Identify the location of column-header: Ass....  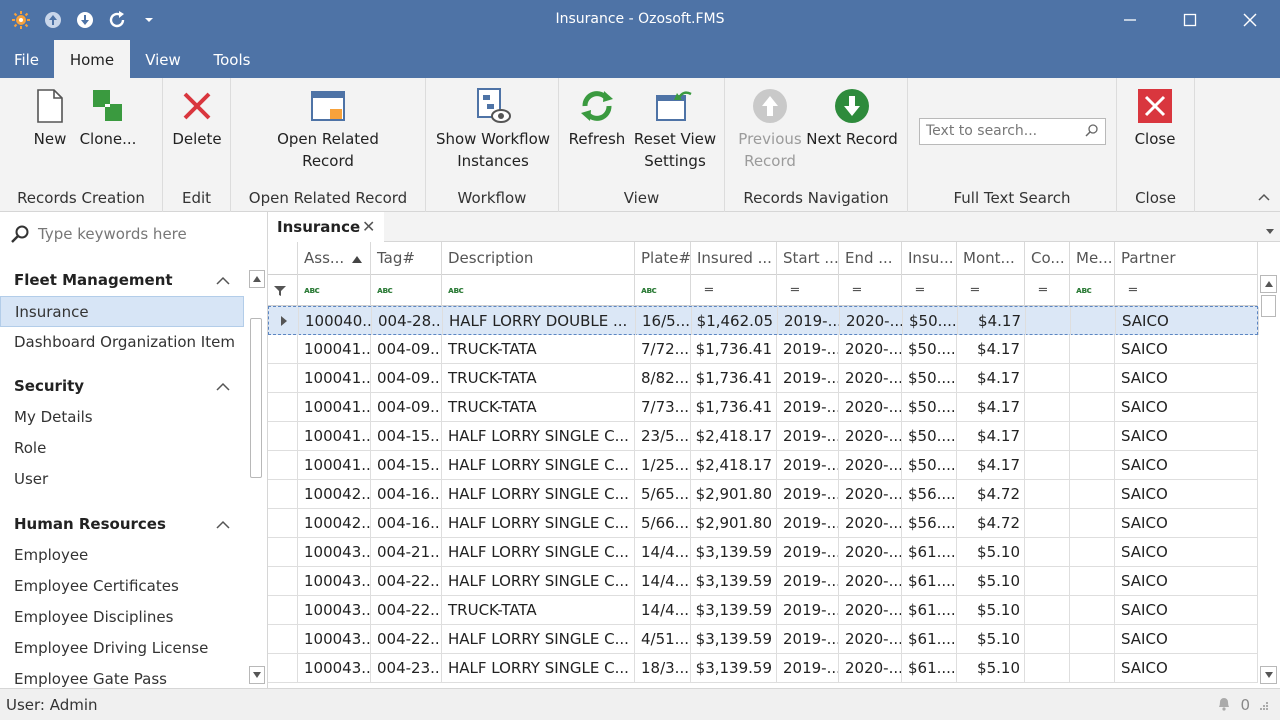
(334, 258).